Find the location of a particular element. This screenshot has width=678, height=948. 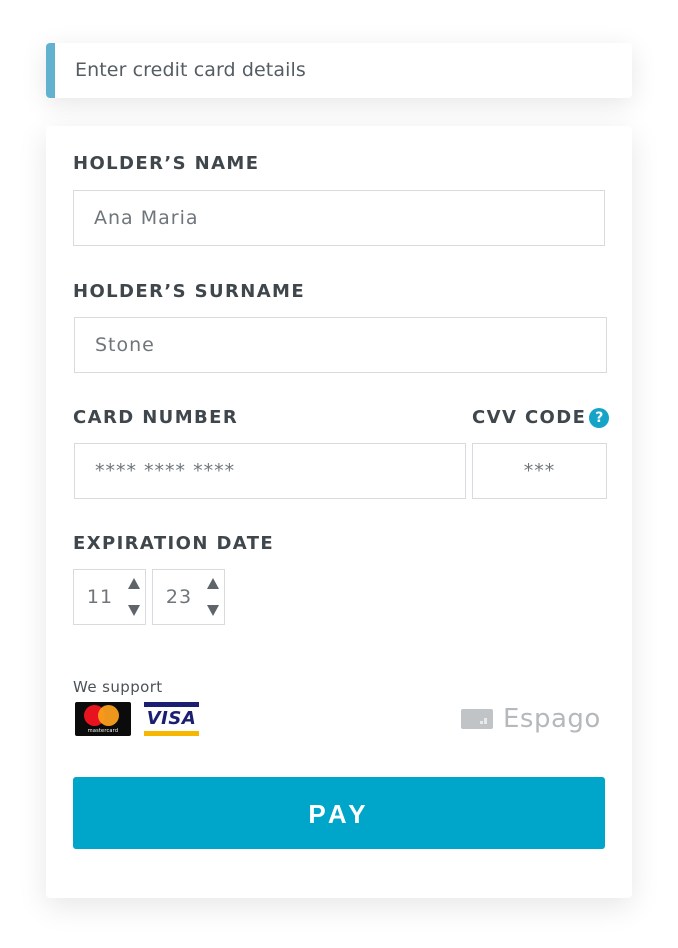

card-number-input: **** **** **** is located at coordinates (270, 471).